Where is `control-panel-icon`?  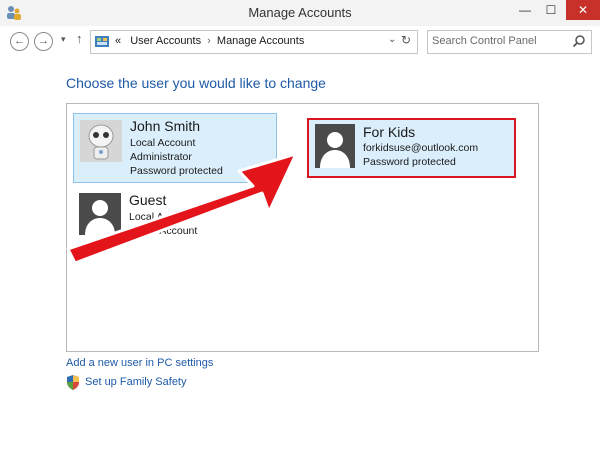 control-panel-icon is located at coordinates (102, 41).